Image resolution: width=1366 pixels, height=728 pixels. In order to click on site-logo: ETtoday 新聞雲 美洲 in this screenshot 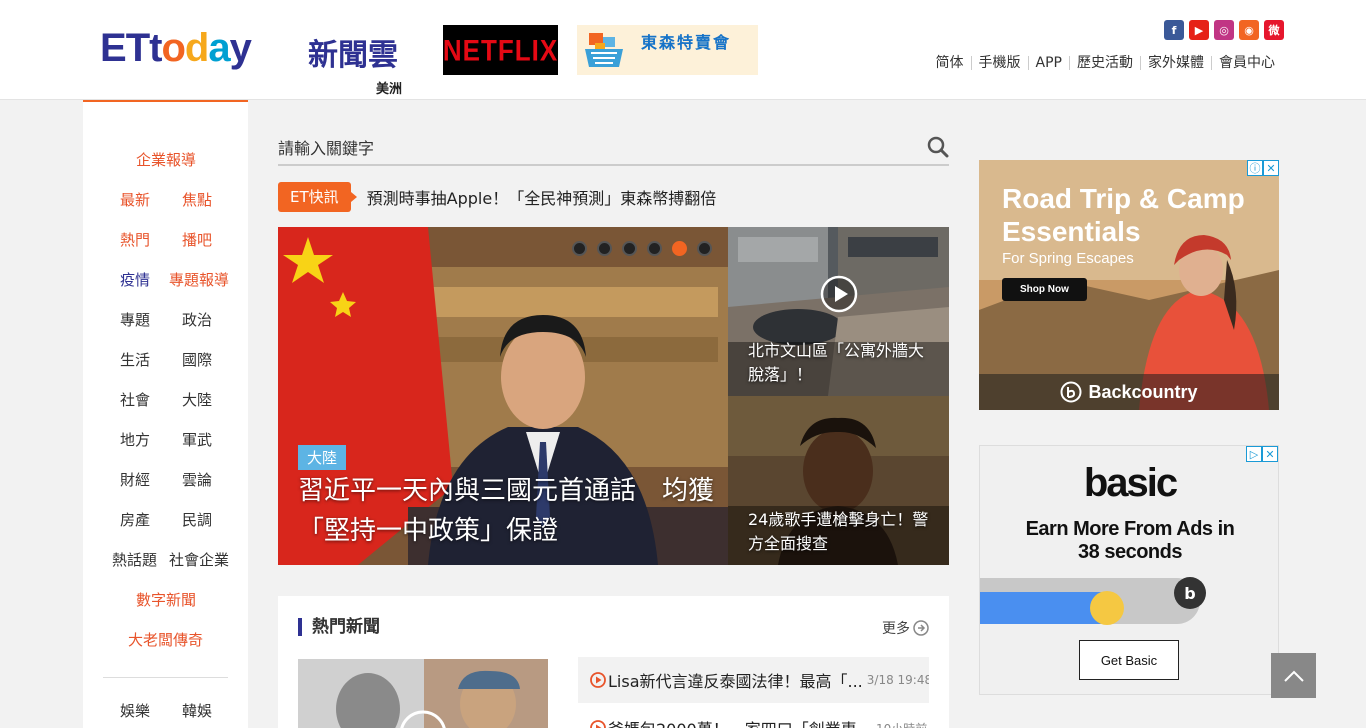, I will do `click(255, 59)`.